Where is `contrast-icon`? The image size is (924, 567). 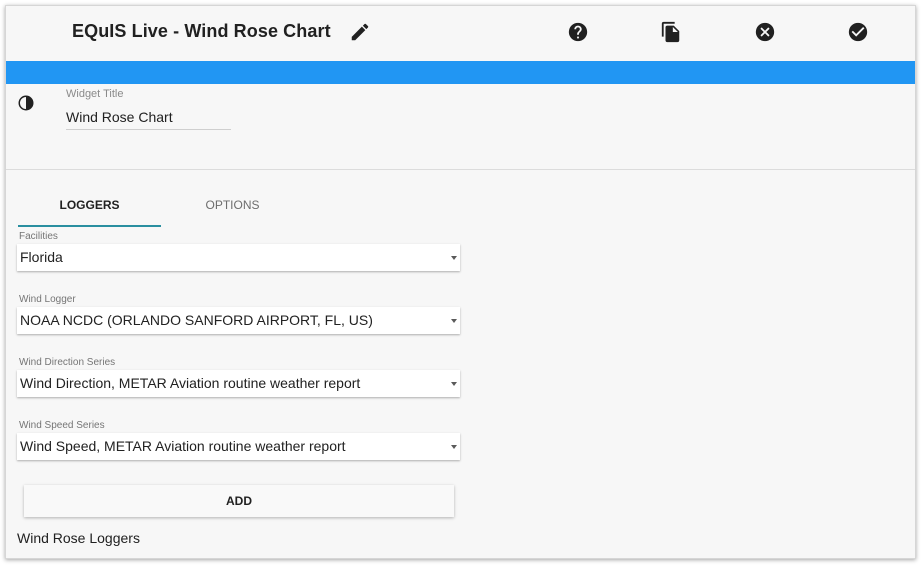
contrast-icon is located at coordinates (26, 103).